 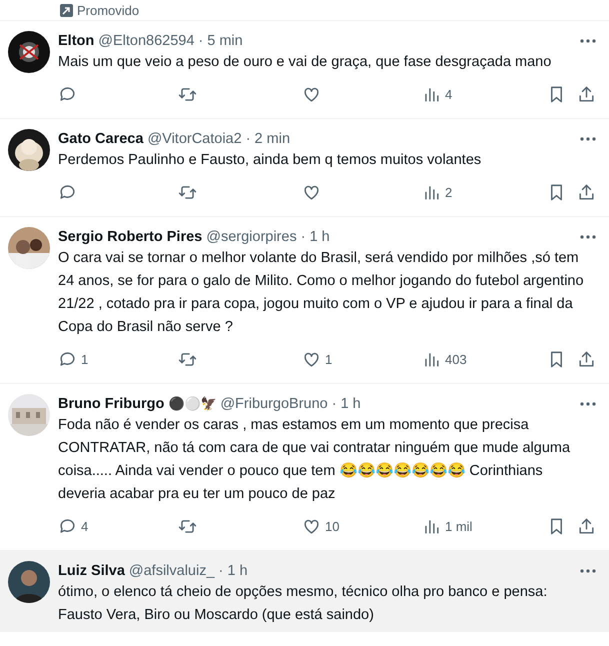 What do you see at coordinates (84, 359) in the screenshot?
I see `reply-count: 1` at bounding box center [84, 359].